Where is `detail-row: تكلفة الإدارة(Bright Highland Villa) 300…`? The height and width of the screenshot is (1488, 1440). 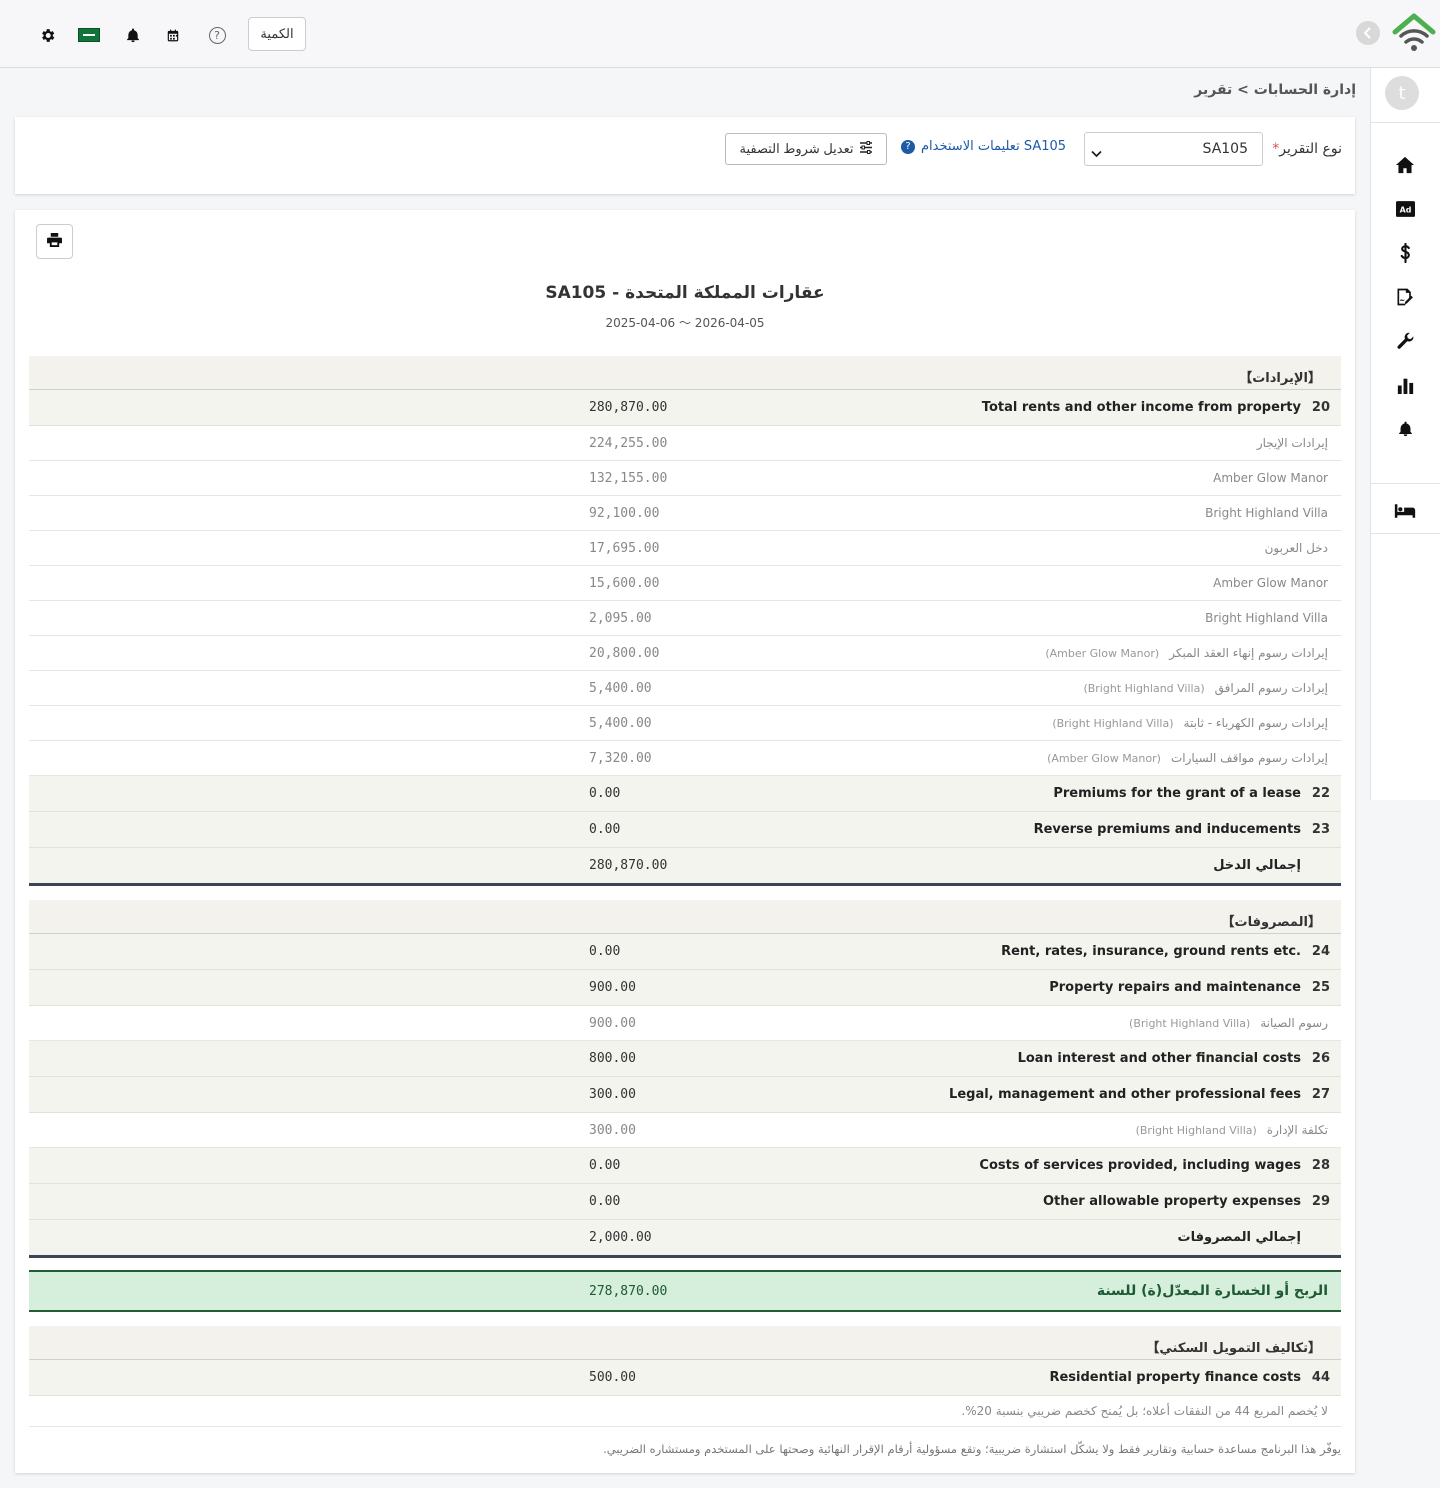 detail-row: تكلفة الإدارة(Bright Highland Villa) 300… is located at coordinates (685, 1130).